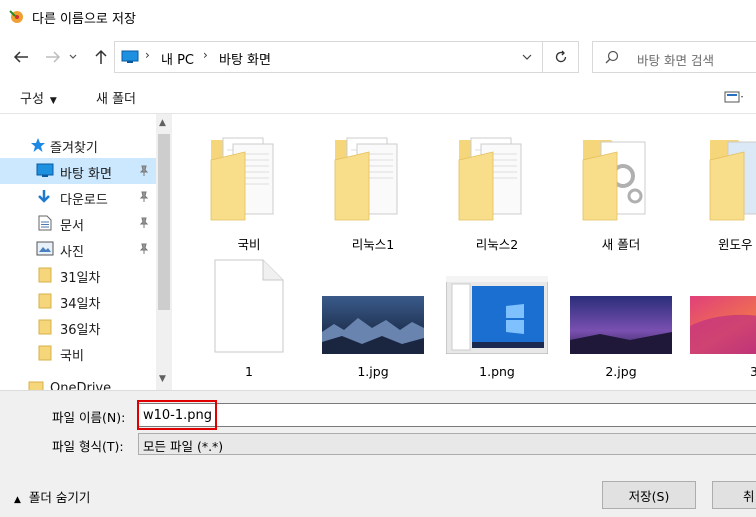 This screenshot has width=756, height=517. I want to click on file-item-1: 1, so click(249, 319).